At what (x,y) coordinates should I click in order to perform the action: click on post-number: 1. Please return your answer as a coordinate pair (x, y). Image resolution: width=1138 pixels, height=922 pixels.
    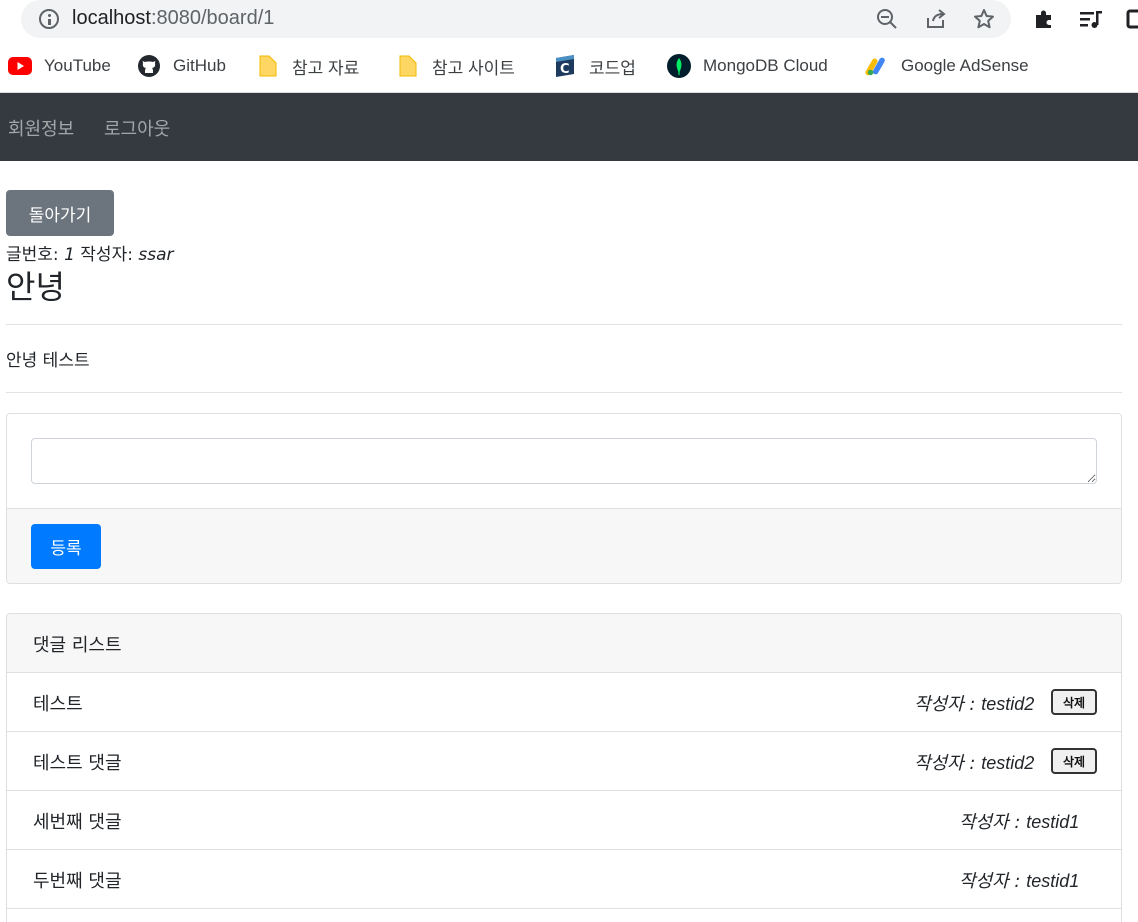
    Looking at the image, I should click on (69, 255).